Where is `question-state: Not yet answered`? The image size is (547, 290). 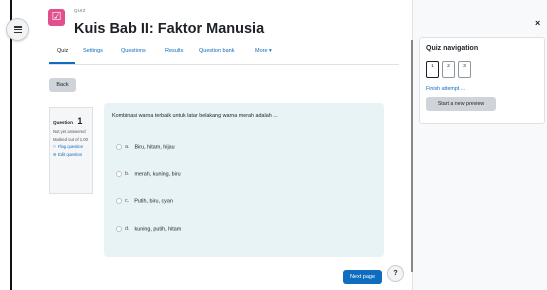 question-state: Not yet answered is located at coordinates (69, 131).